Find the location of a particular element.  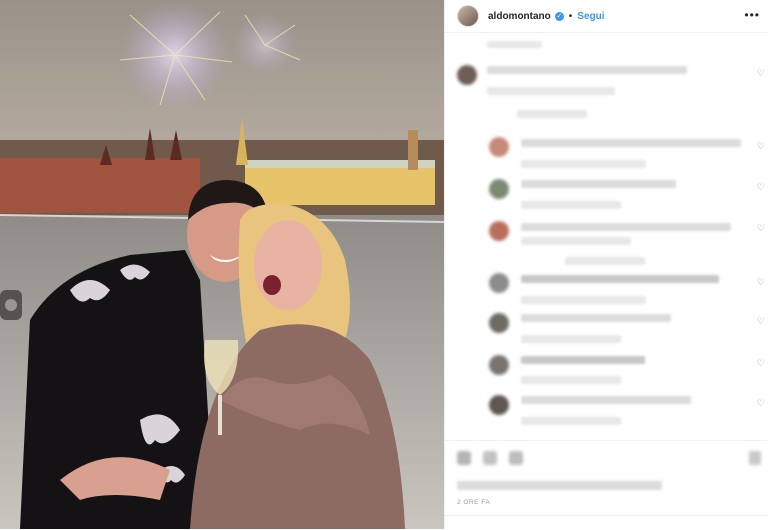

blurred-likes is located at coordinates (559, 485).